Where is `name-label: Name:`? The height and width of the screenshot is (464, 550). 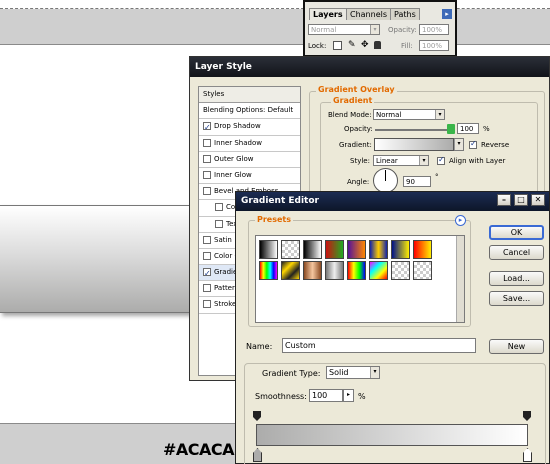
name-label: Name: is located at coordinates (259, 346).